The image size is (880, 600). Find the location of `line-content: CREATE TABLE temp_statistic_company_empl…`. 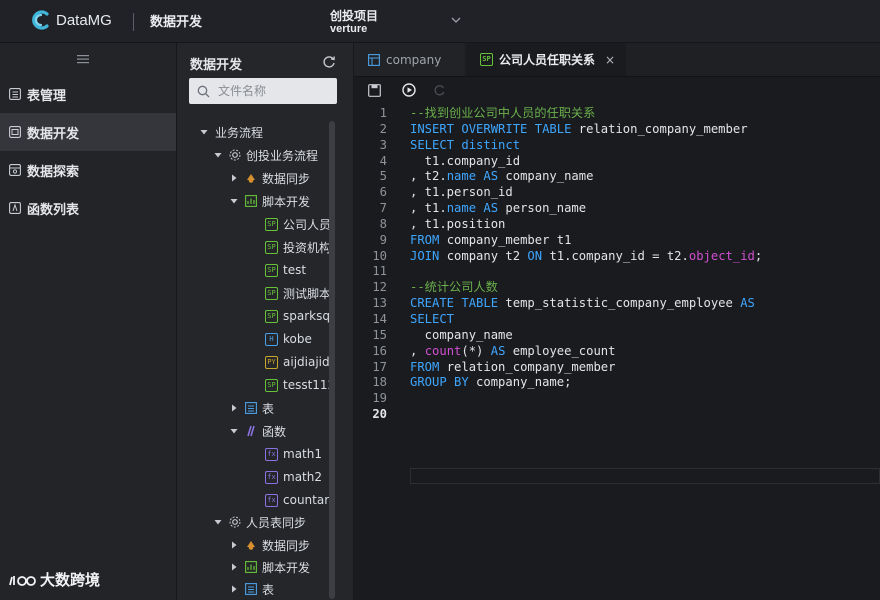

line-content: CREATE TABLE temp_statistic_company_empl… is located at coordinates (582, 304).